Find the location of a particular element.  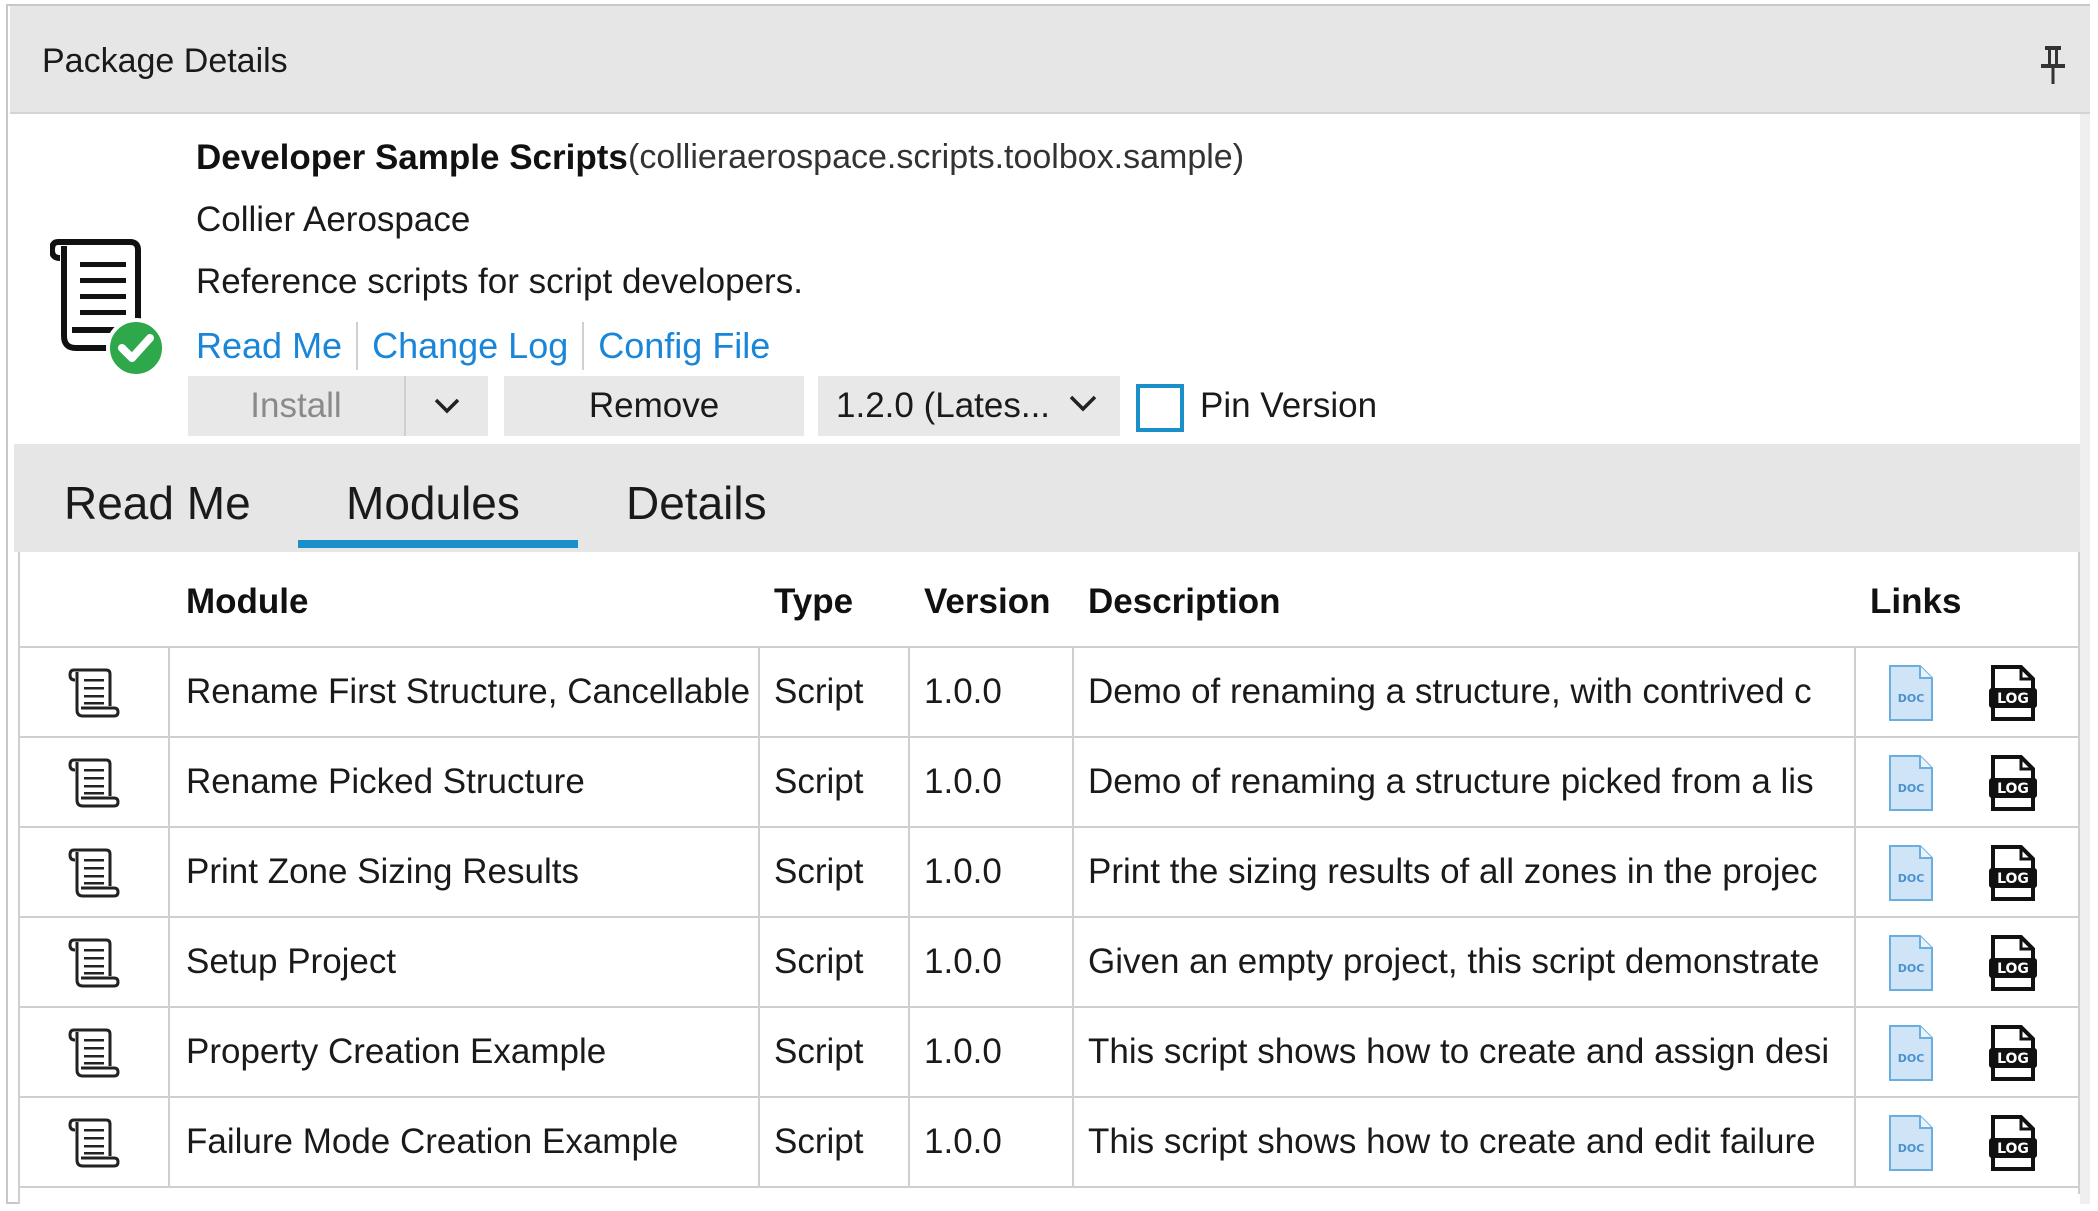

module-name-cell: Print Zone Sizing Results is located at coordinates (382, 871).